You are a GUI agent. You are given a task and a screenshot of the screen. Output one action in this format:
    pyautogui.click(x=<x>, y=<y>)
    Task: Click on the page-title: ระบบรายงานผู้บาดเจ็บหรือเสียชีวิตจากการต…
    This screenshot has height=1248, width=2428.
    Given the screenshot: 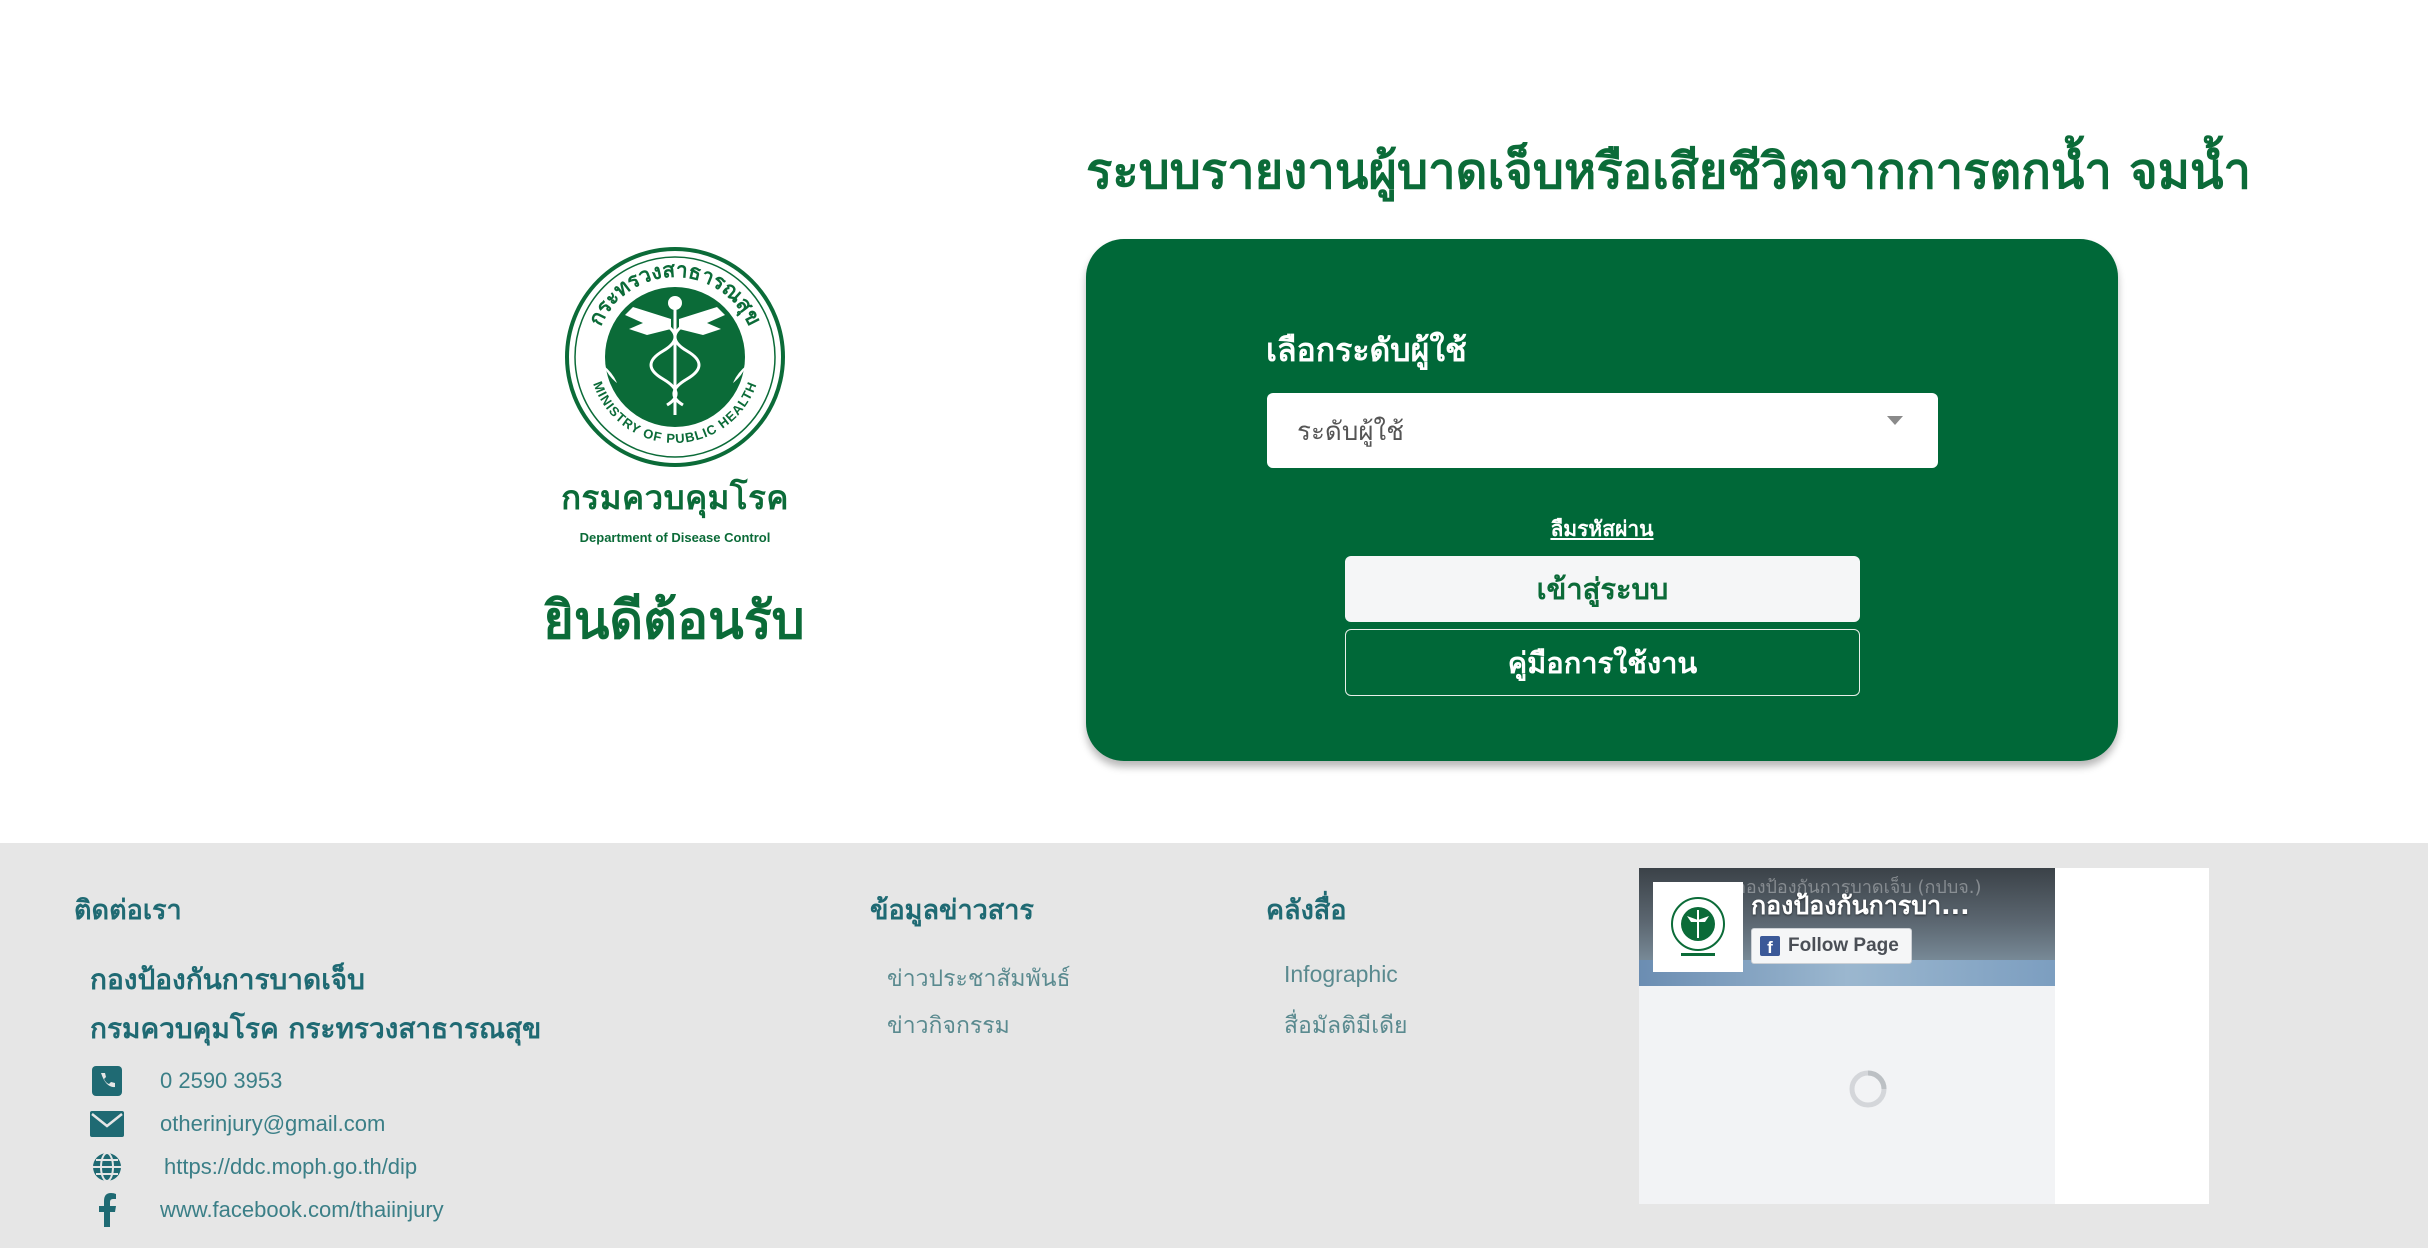 What is the action you would take?
    pyautogui.click(x=1669, y=171)
    